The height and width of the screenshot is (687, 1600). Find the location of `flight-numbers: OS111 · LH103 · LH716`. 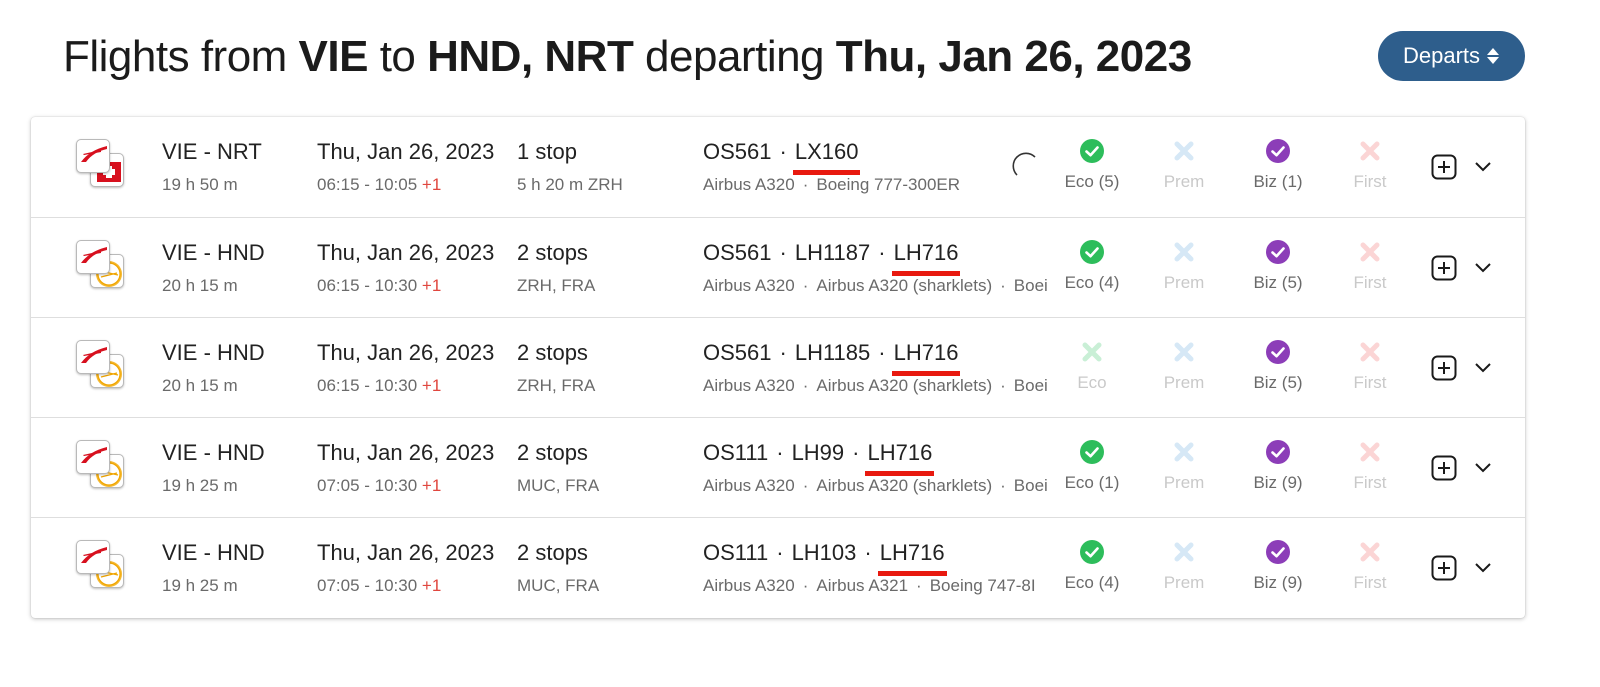

flight-numbers: OS111 · LH103 · LH716 is located at coordinates (825, 558).